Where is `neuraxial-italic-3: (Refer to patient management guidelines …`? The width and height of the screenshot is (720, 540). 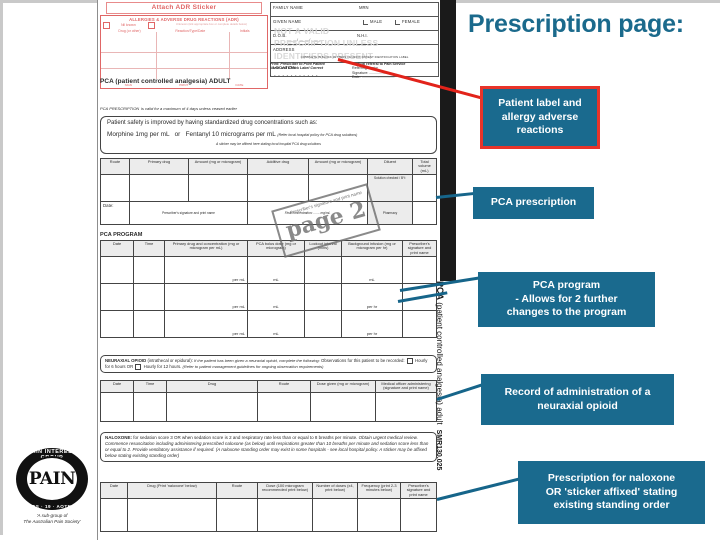
neuraxial-italic-3: (Refer to patient management guidelines … is located at coordinates (253, 367).